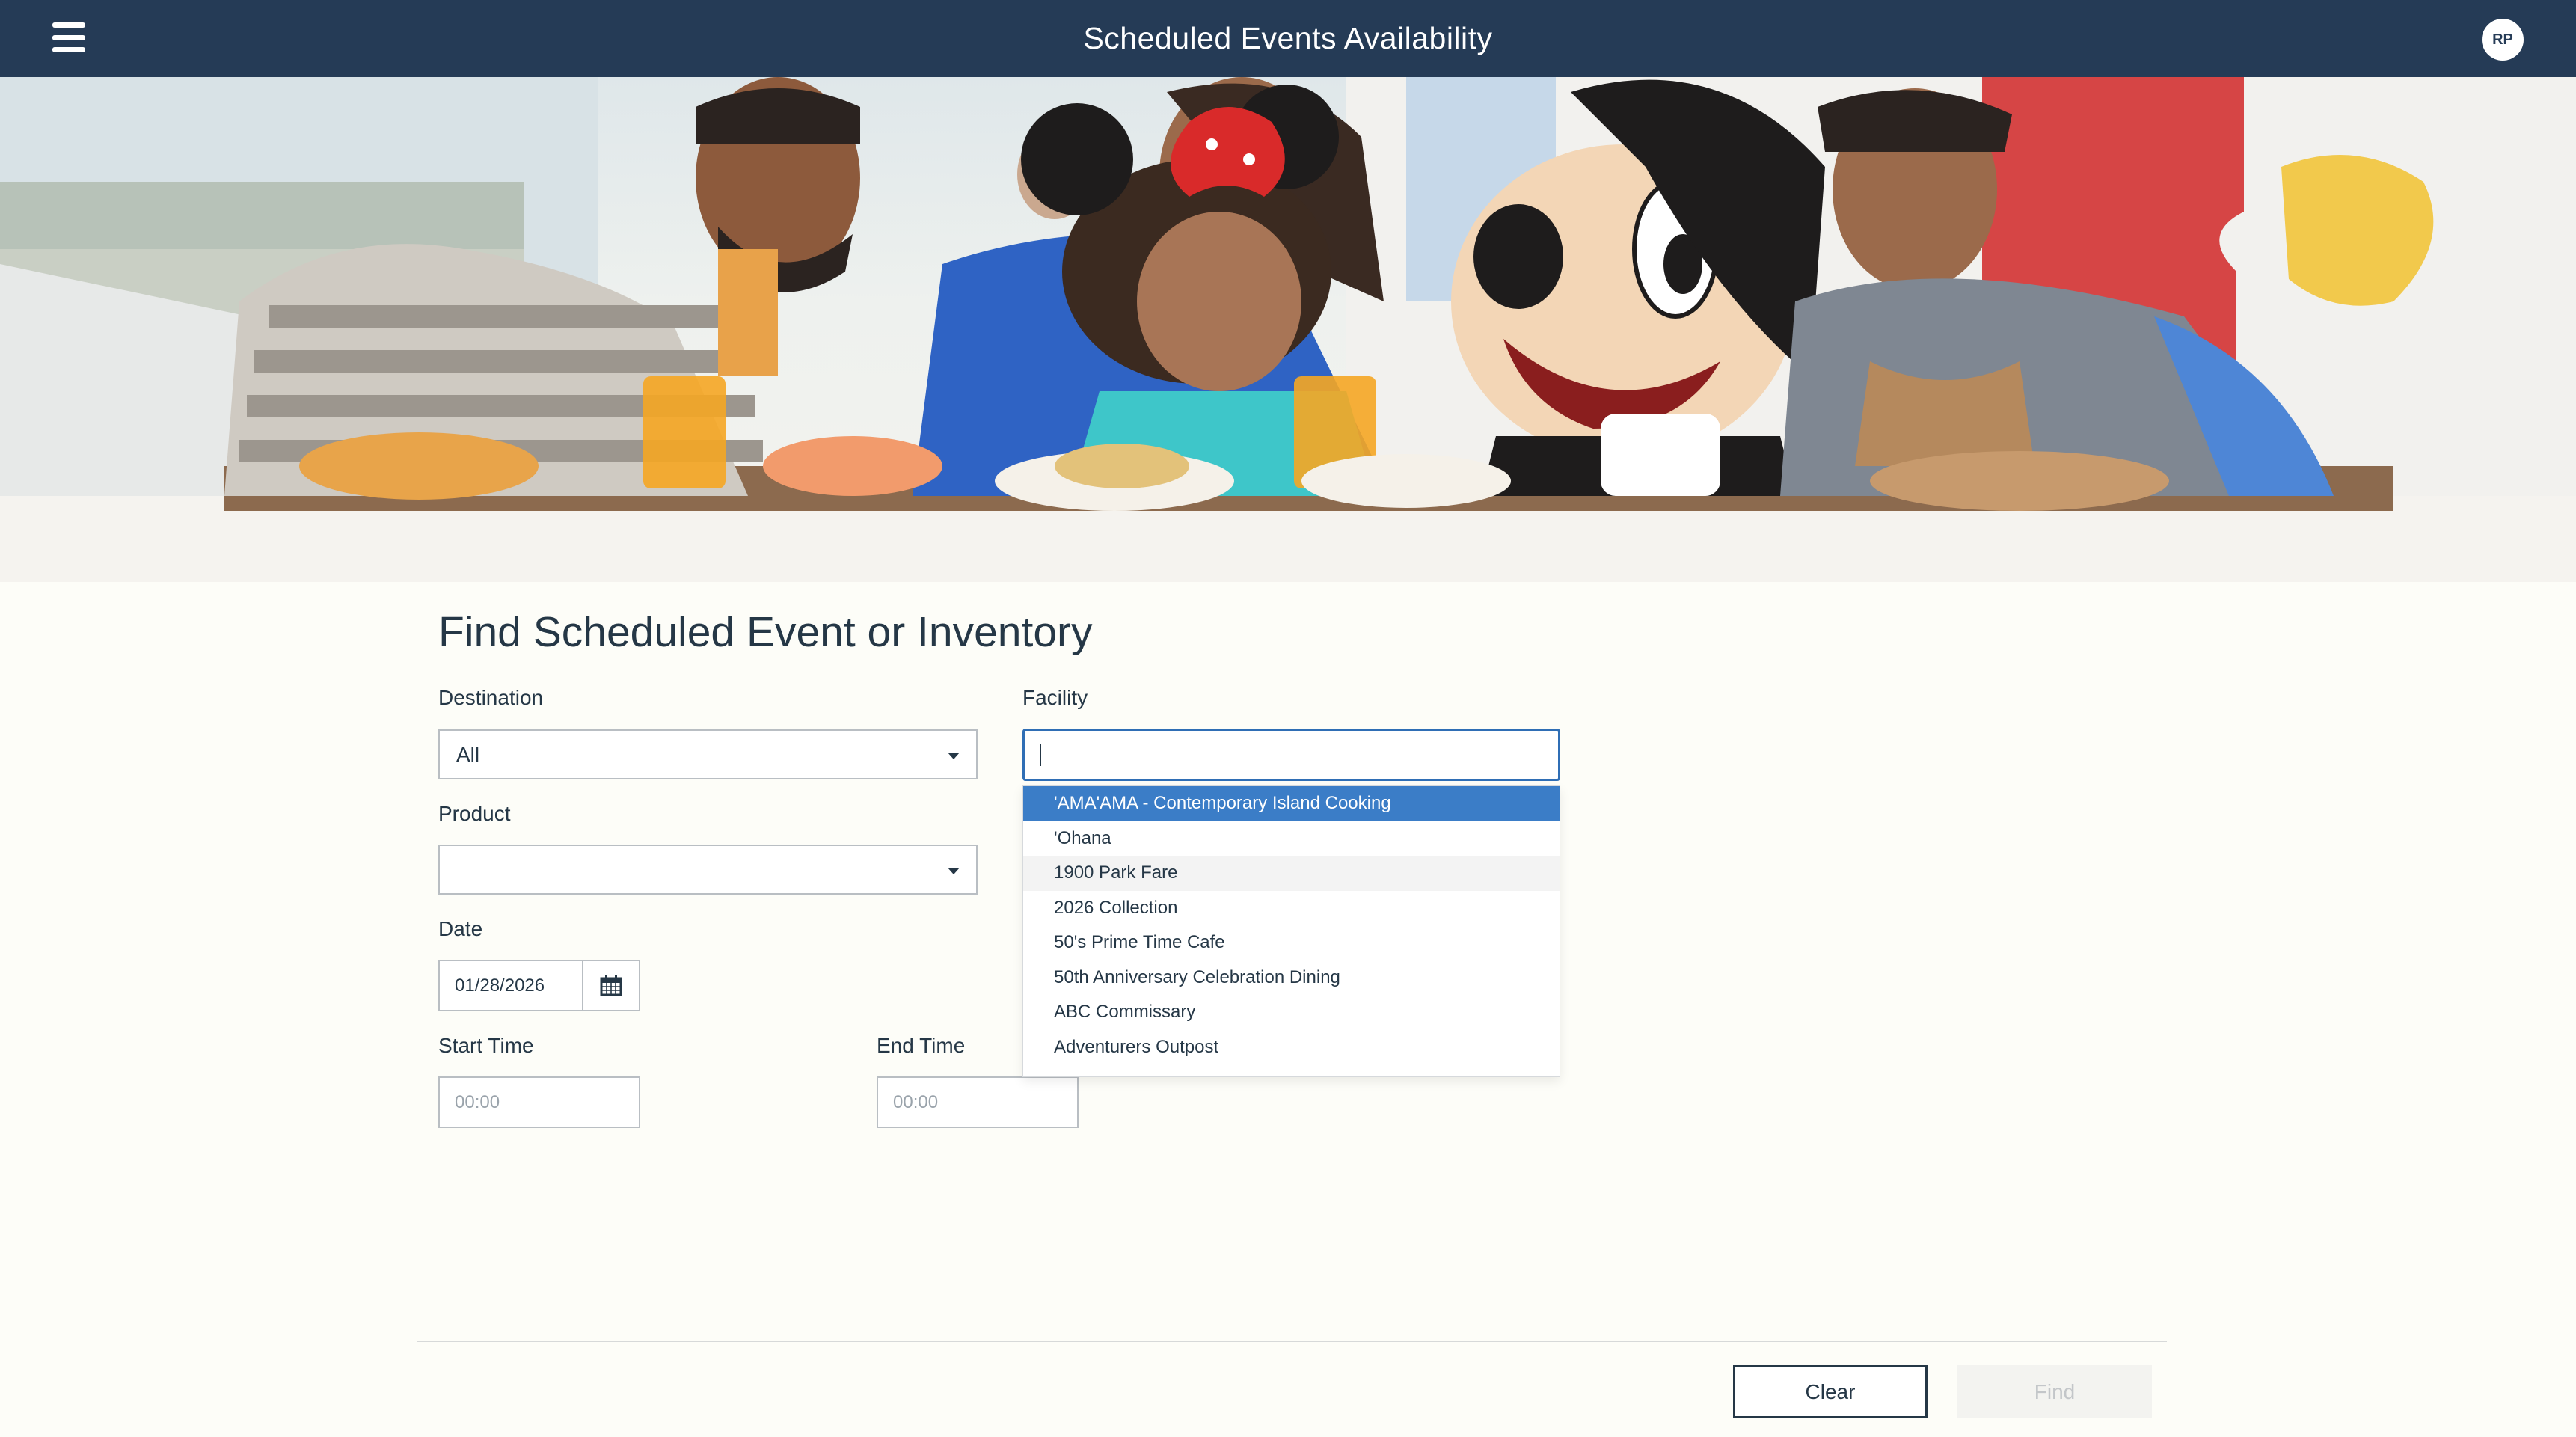 Image resolution: width=2576 pixels, height=1437 pixels. What do you see at coordinates (491, 697) in the screenshot?
I see `destination-label: Destination` at bounding box center [491, 697].